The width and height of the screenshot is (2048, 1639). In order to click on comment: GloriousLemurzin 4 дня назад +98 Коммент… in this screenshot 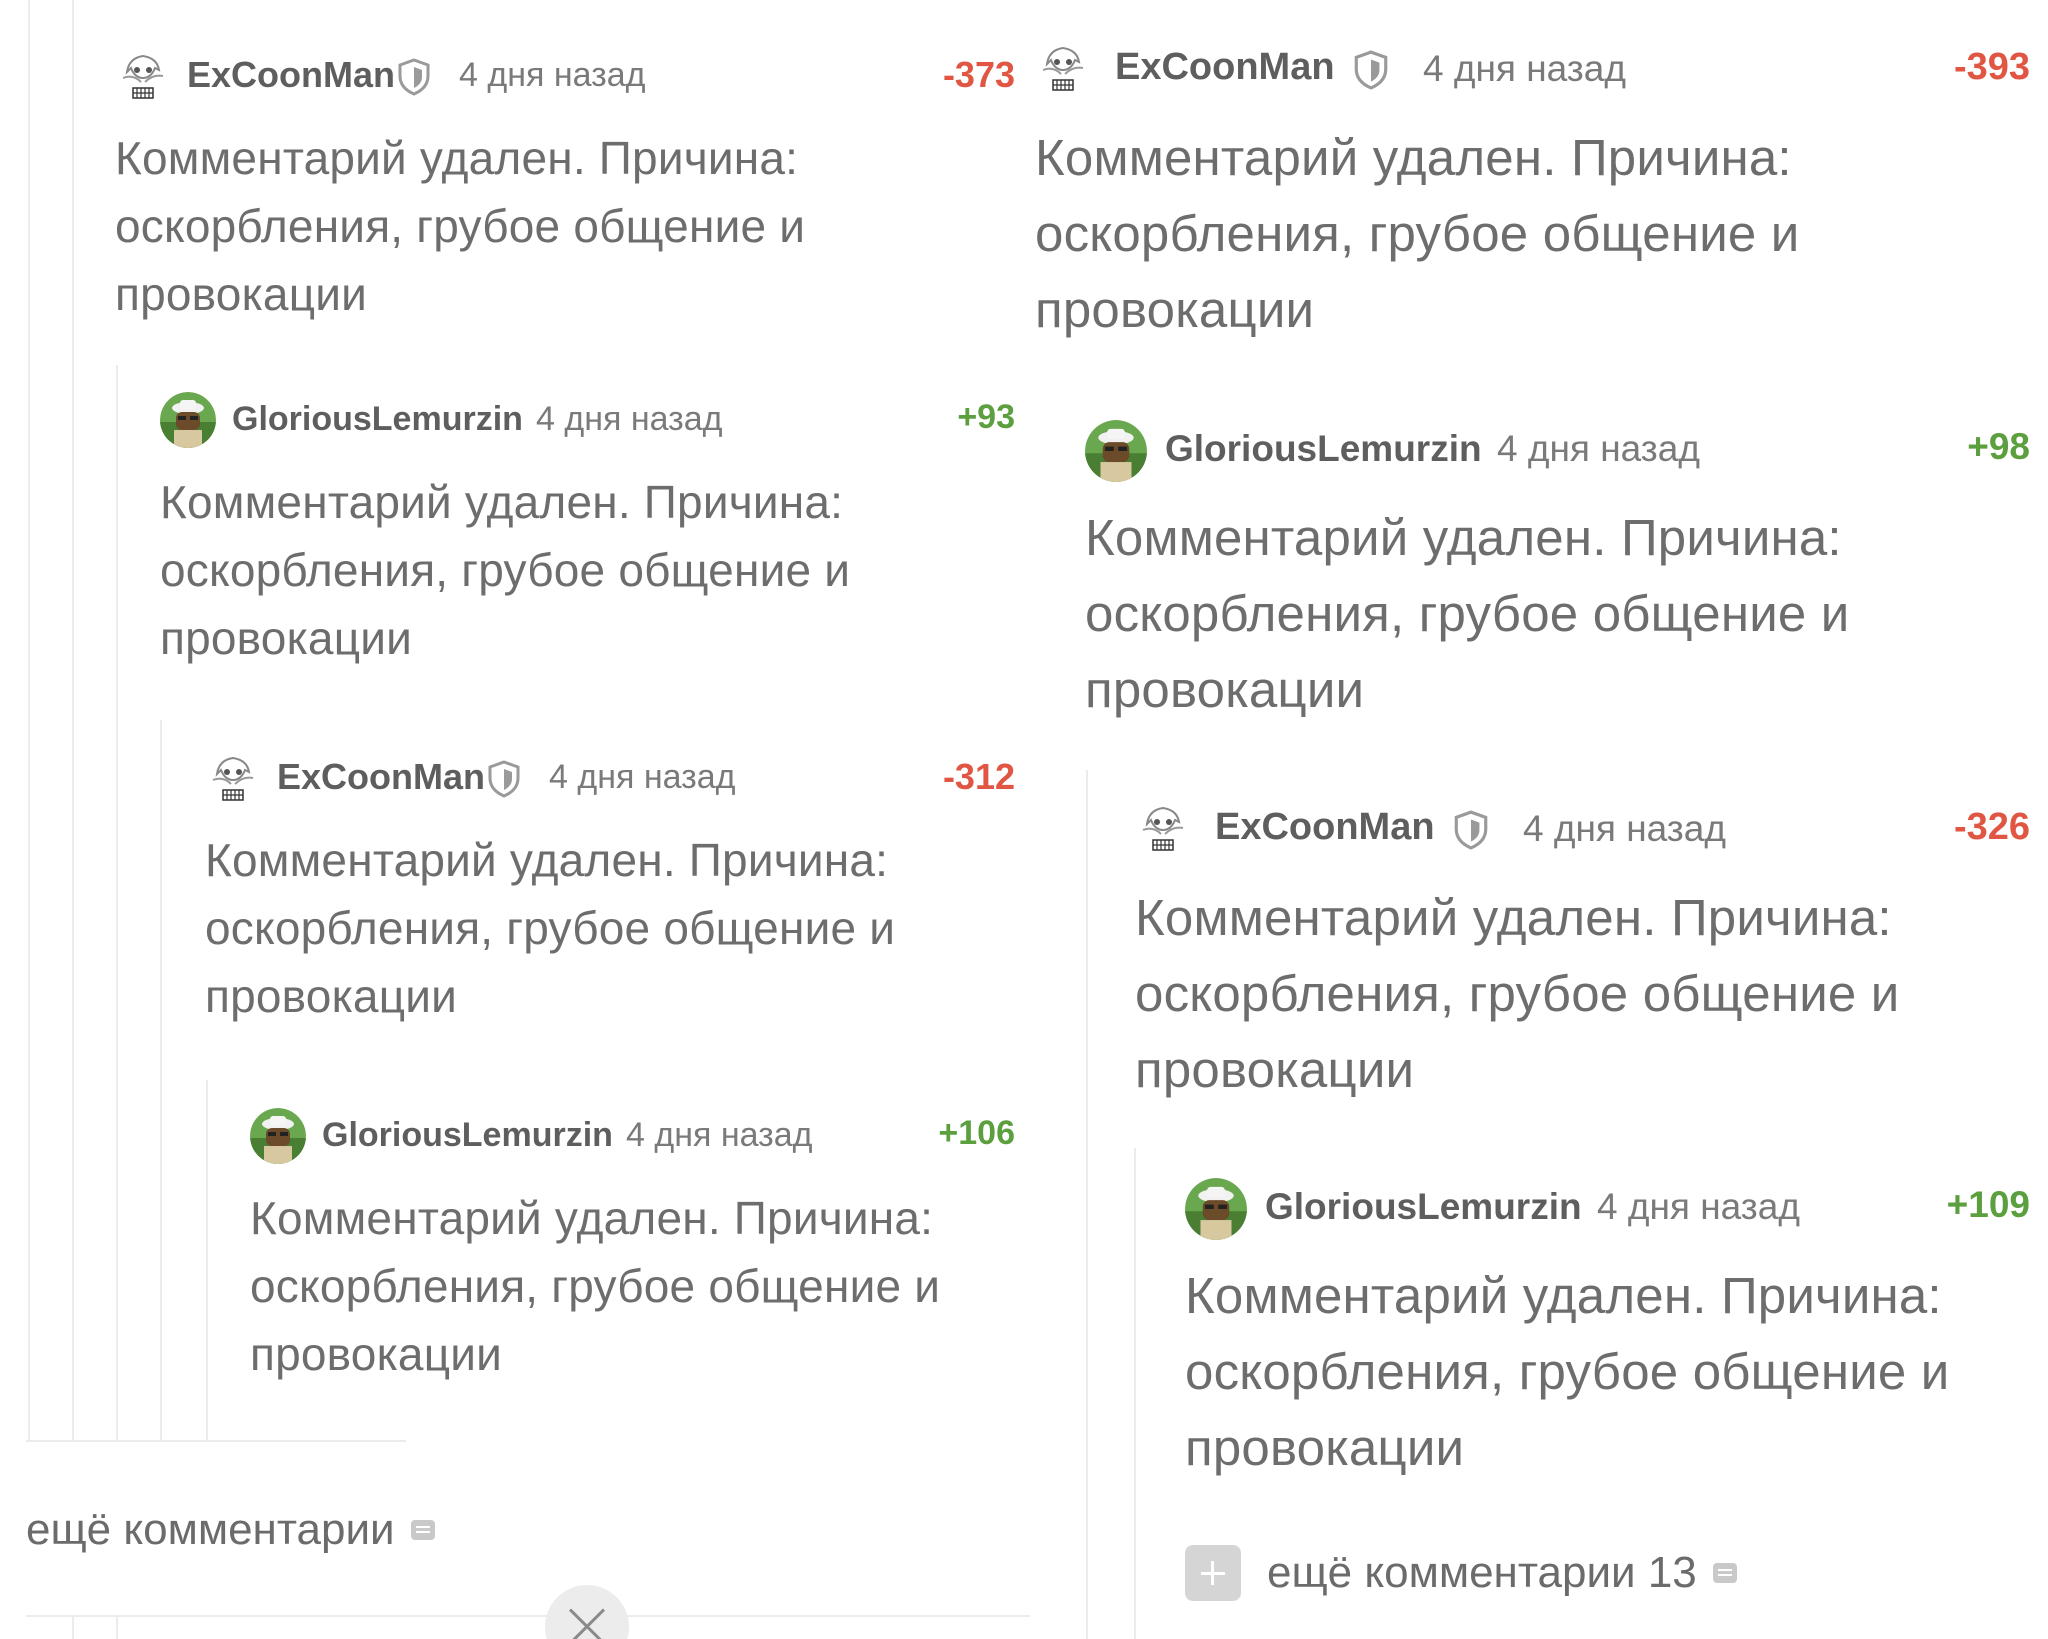, I will do `click(1557, 569)`.